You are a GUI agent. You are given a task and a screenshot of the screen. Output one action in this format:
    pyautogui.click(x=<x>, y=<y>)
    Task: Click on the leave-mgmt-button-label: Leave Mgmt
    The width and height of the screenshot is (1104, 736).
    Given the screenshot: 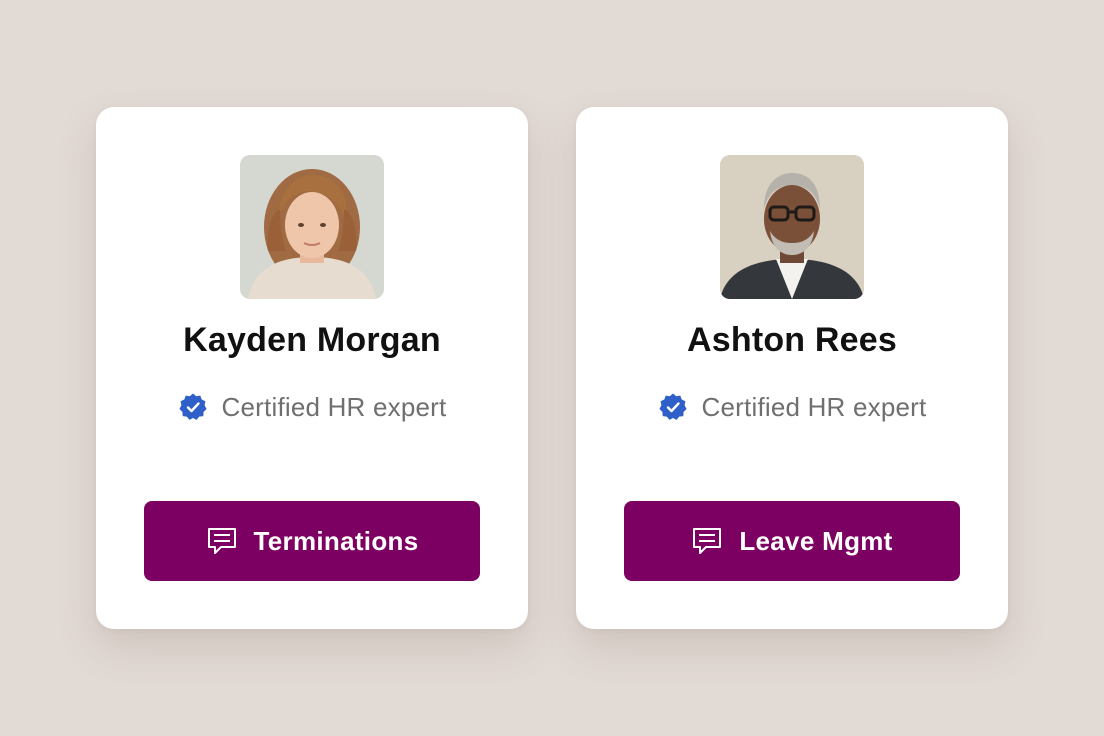 What is the action you would take?
    pyautogui.click(x=816, y=540)
    